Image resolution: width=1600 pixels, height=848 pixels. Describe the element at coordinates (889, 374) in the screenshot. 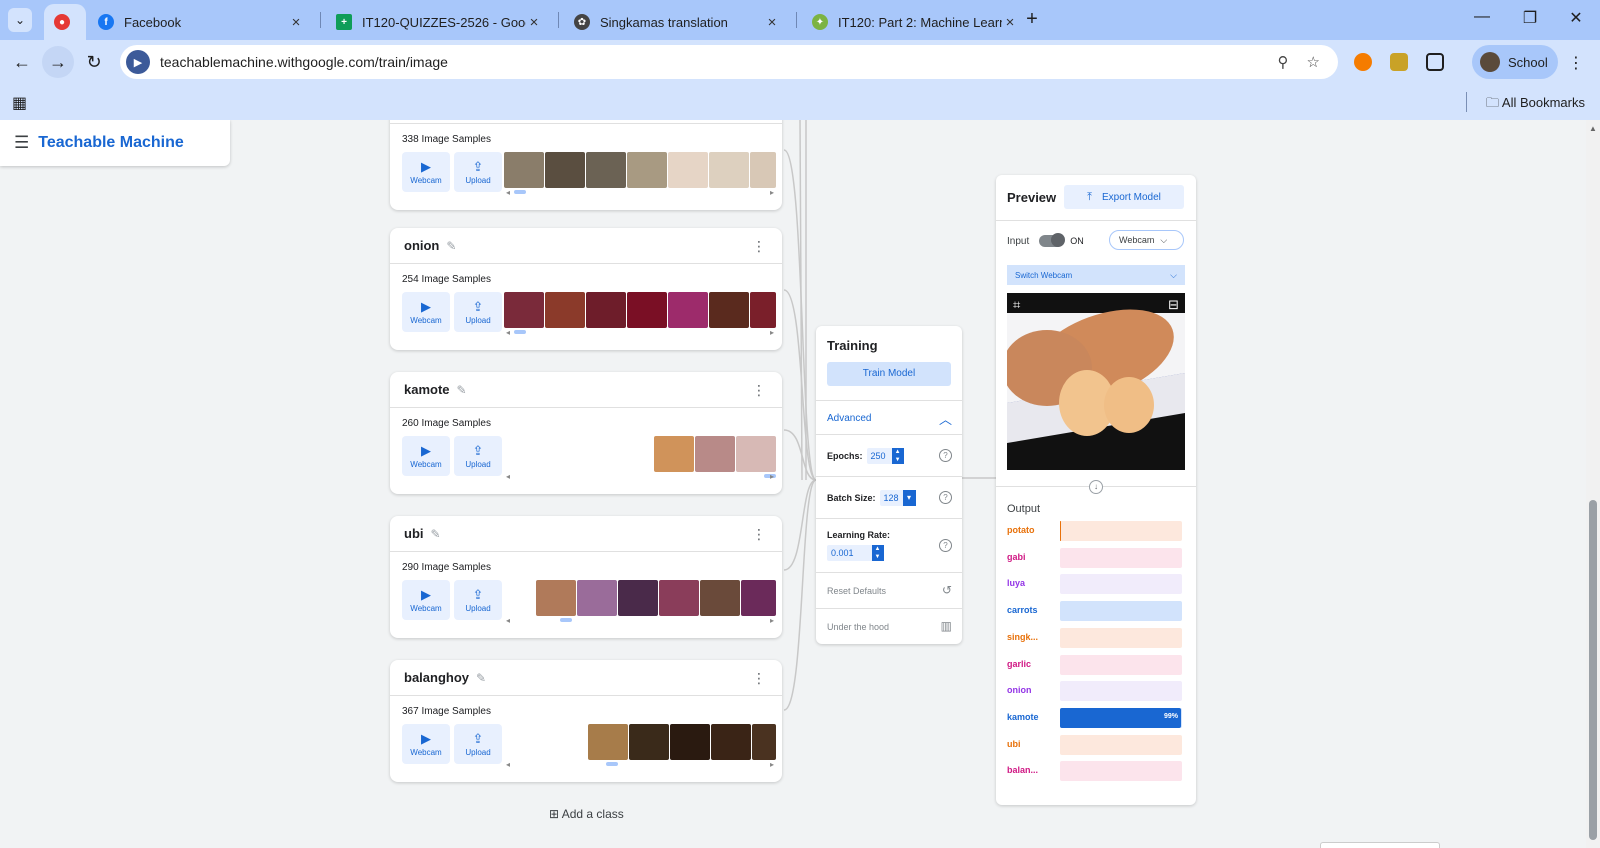

I see `train-model-button: Train Model` at that location.